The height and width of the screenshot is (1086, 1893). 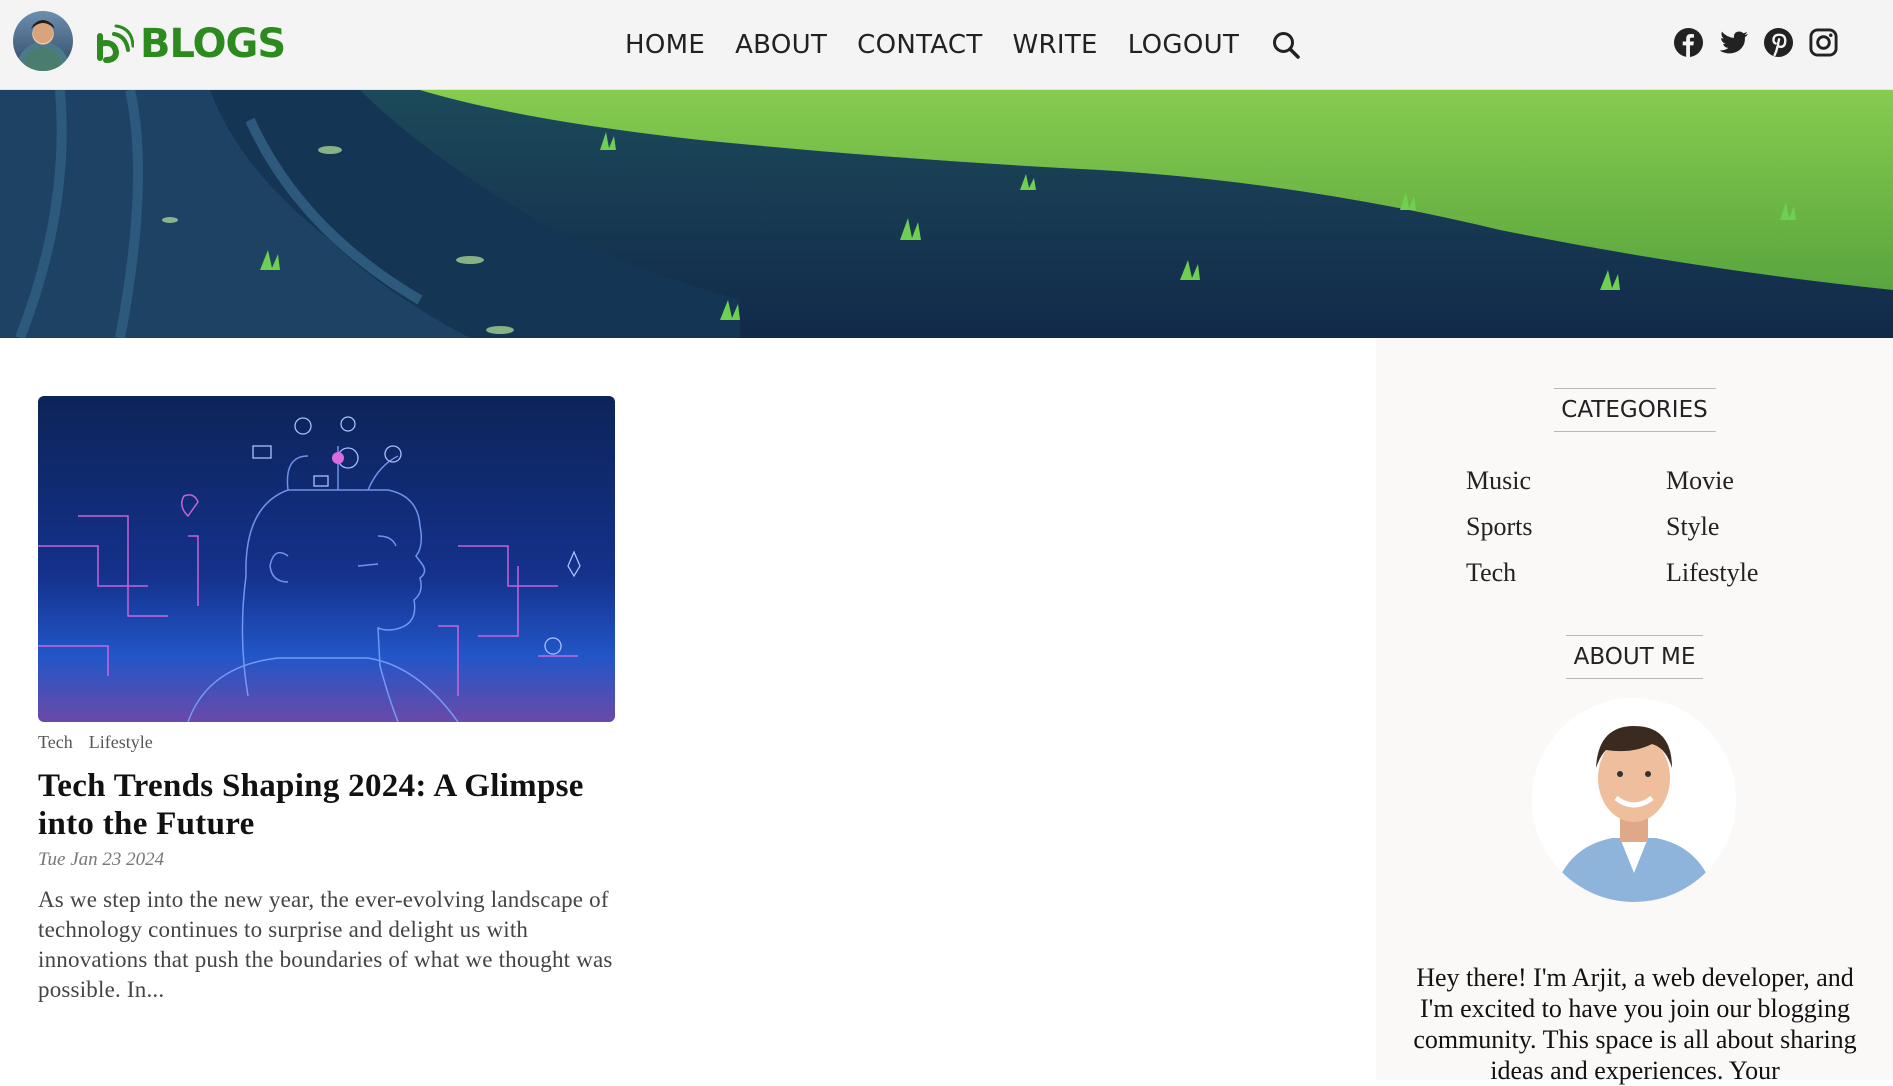 I want to click on main-nav: HOME ABOUT CONTACT WRITE LOGOUT, so click(x=963, y=45).